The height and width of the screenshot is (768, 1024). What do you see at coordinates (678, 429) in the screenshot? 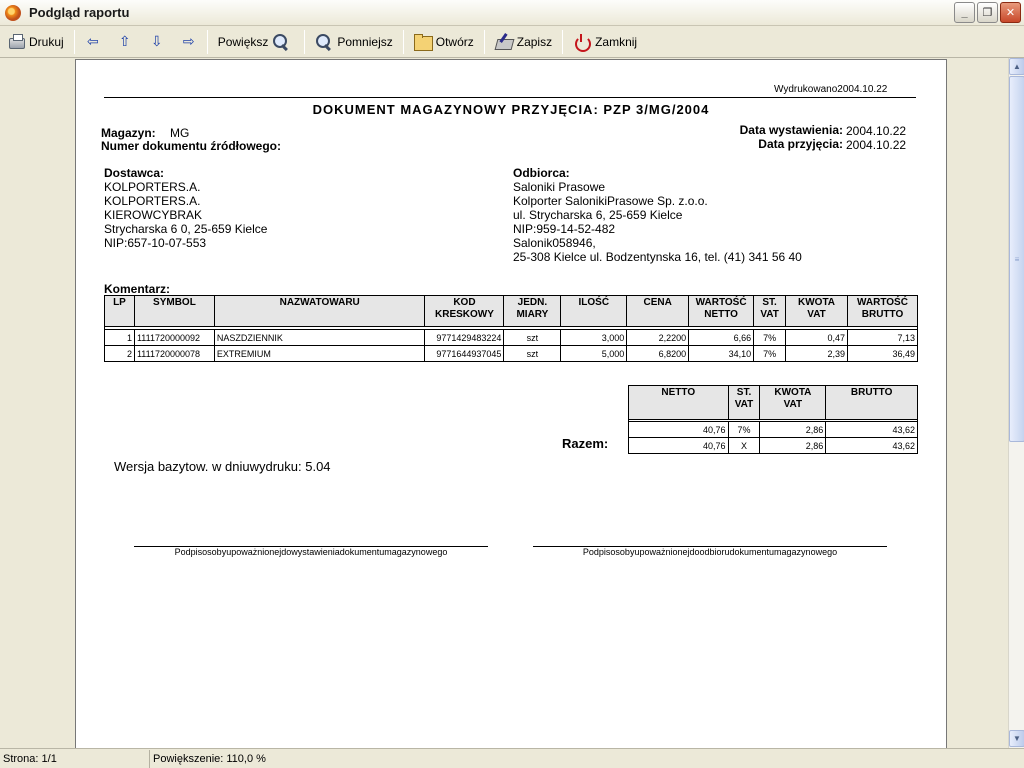
I see `sum-net: 40,76` at bounding box center [678, 429].